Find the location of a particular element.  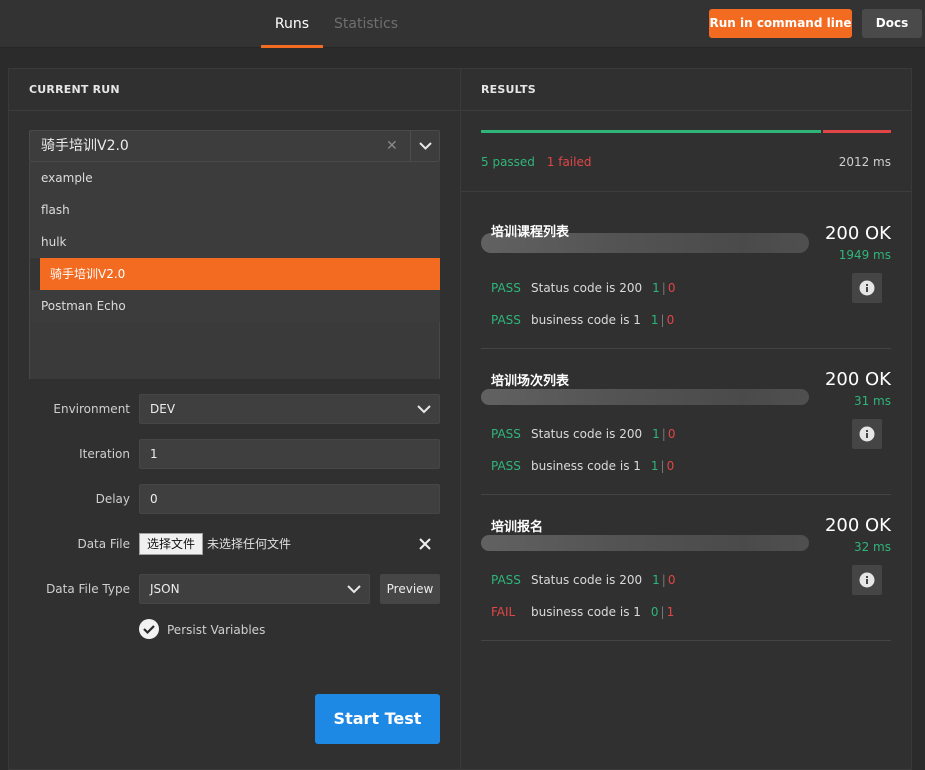

tab-runs: Runs is located at coordinates (292, 24).